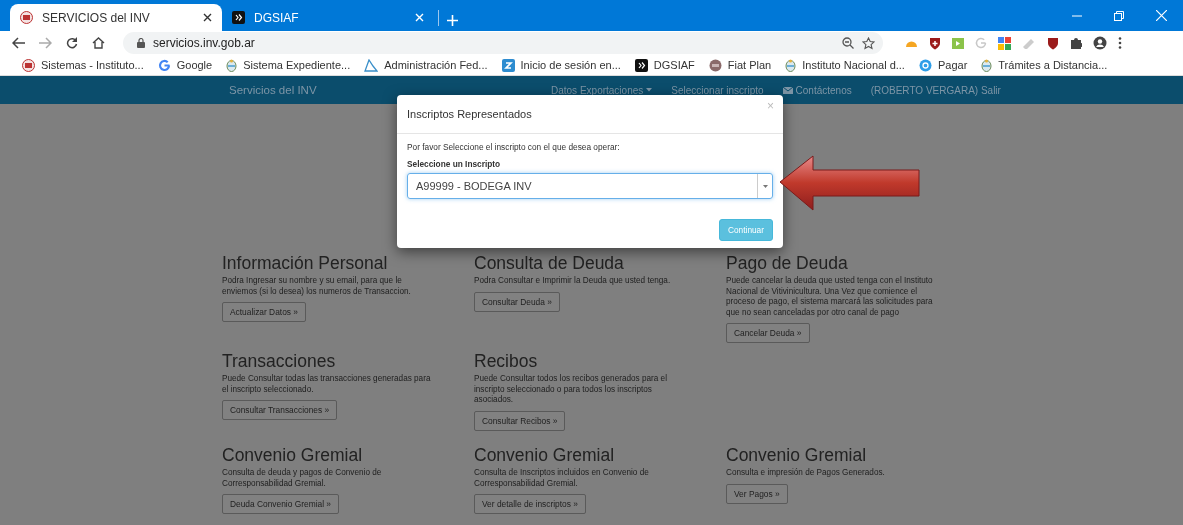 This screenshot has height=525, width=1183. I want to click on section-title: Consulta de Deuda, so click(549, 263).